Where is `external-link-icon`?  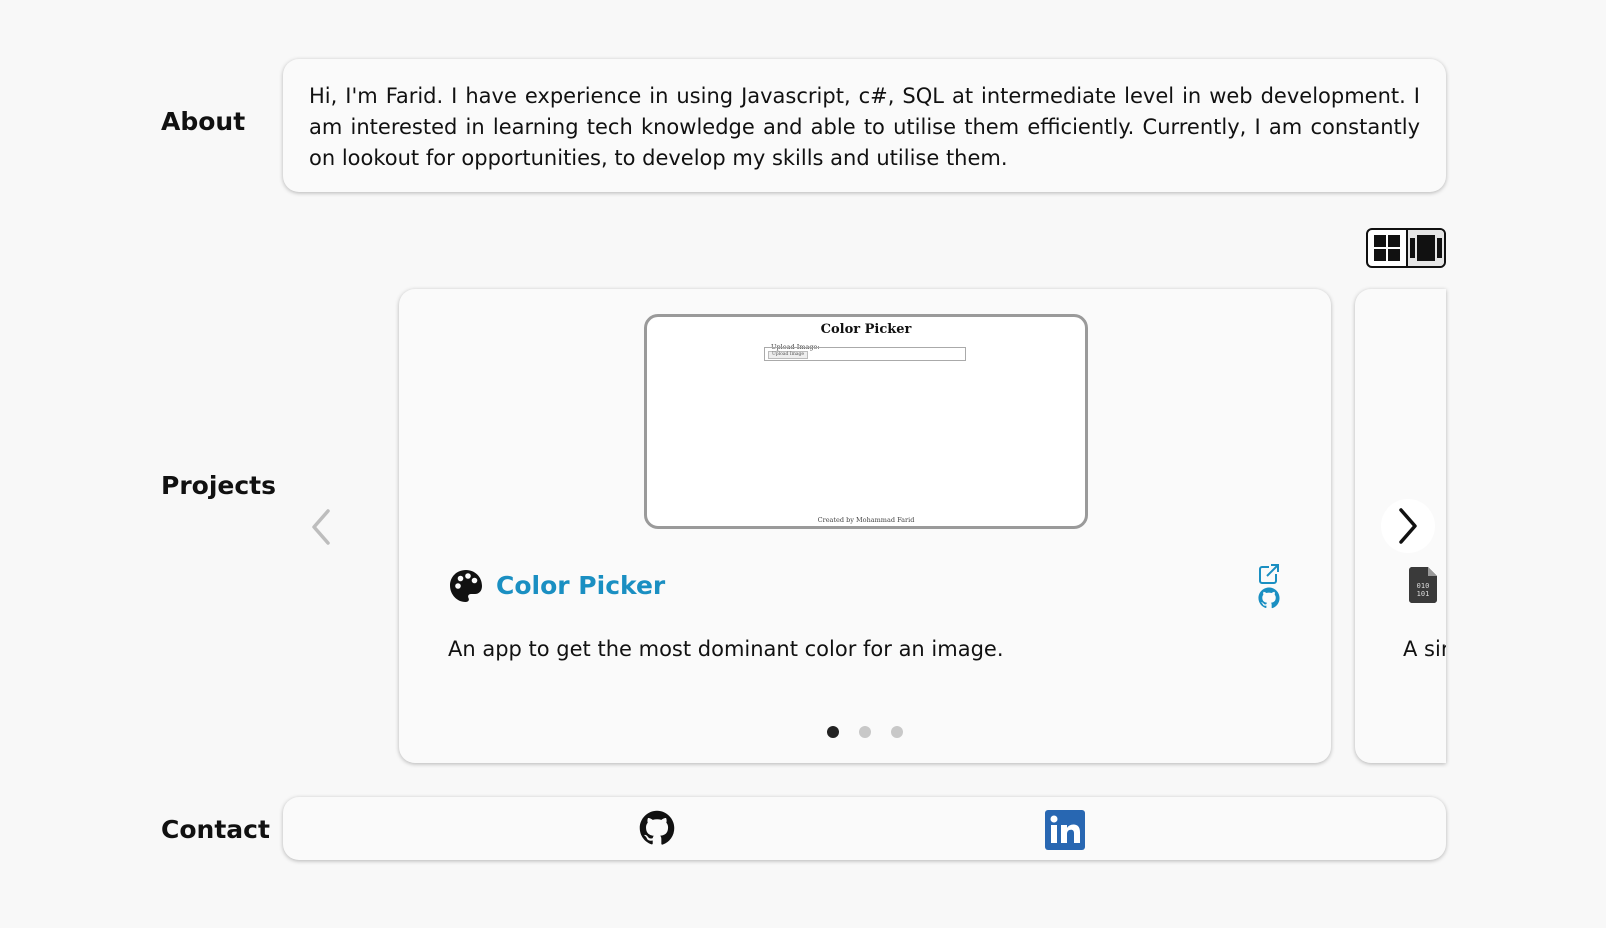
external-link-icon is located at coordinates (1269, 574).